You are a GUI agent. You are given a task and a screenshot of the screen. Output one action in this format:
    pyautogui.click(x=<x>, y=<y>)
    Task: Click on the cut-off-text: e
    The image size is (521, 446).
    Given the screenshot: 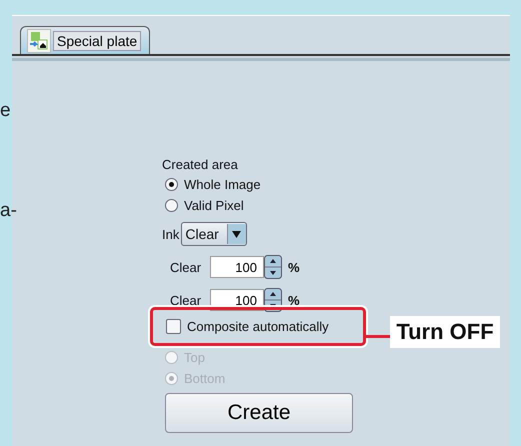 What is the action you would take?
    pyautogui.click(x=5, y=111)
    